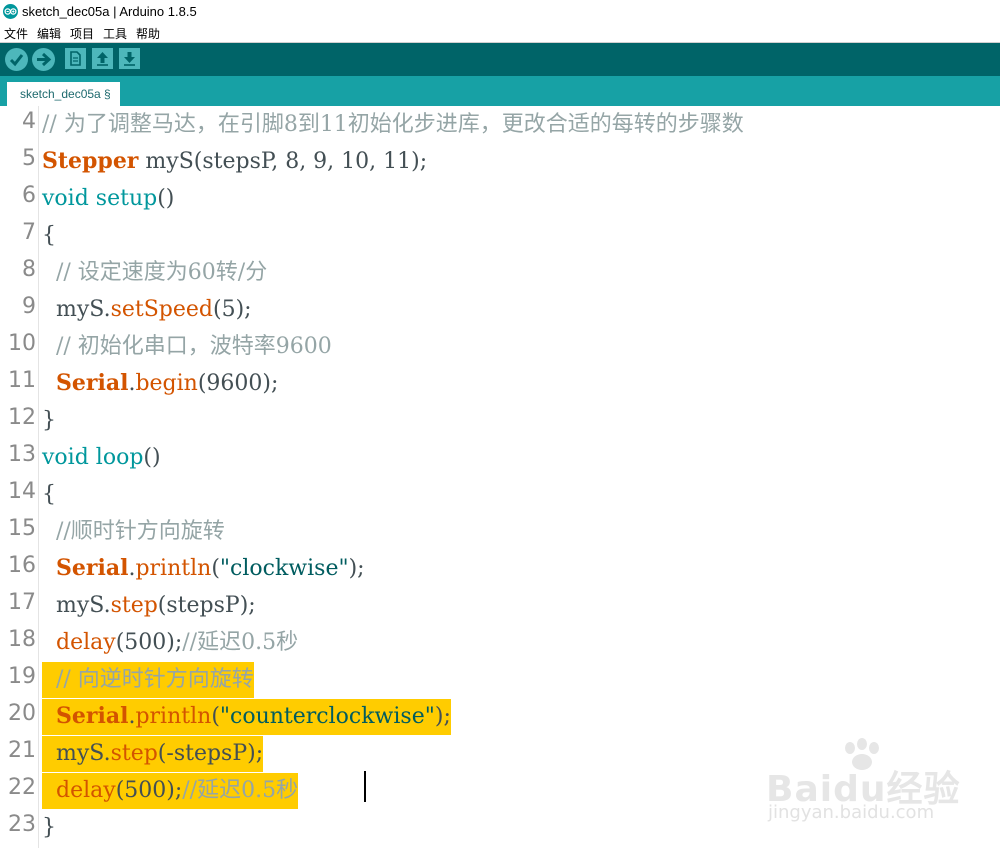  What do you see at coordinates (284, 568) in the screenshot?
I see `code-token: "clockwise"` at bounding box center [284, 568].